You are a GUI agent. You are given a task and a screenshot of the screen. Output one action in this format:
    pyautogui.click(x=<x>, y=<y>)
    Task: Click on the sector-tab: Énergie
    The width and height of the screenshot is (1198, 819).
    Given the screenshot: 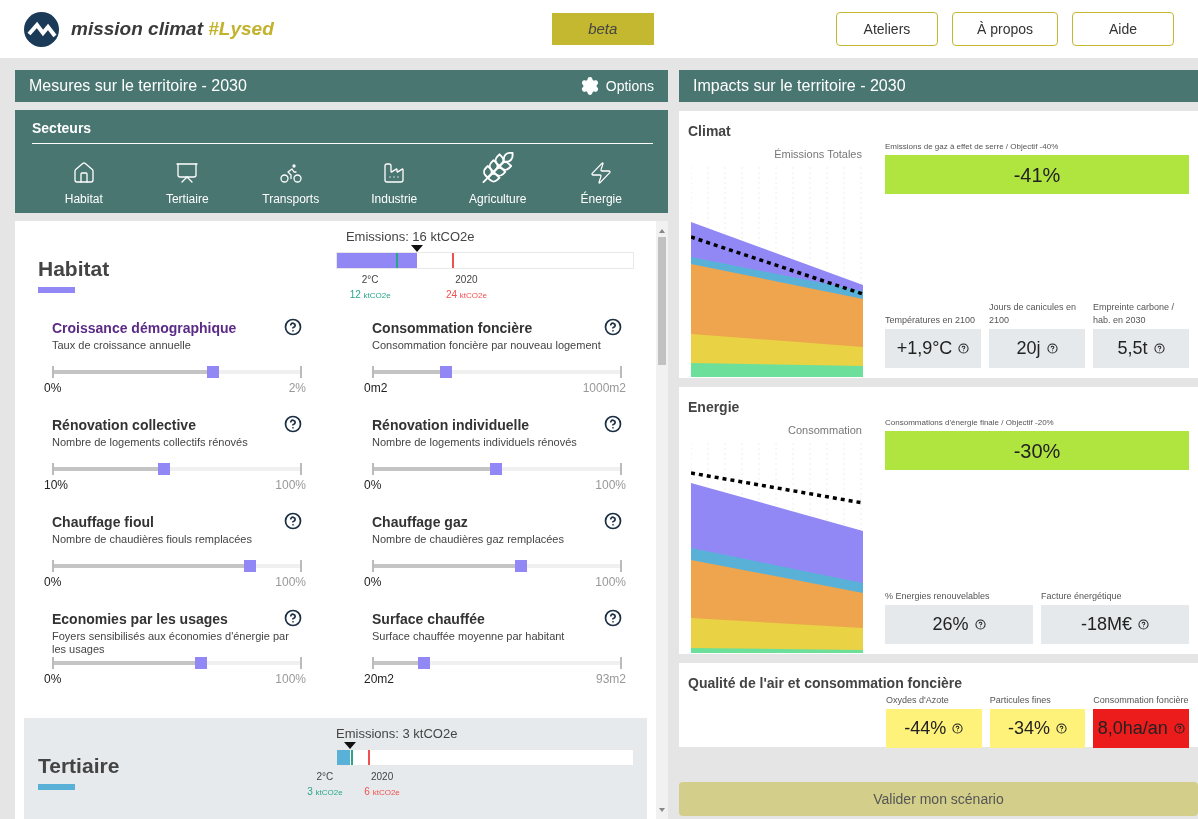 What is the action you would take?
    pyautogui.click(x=601, y=179)
    